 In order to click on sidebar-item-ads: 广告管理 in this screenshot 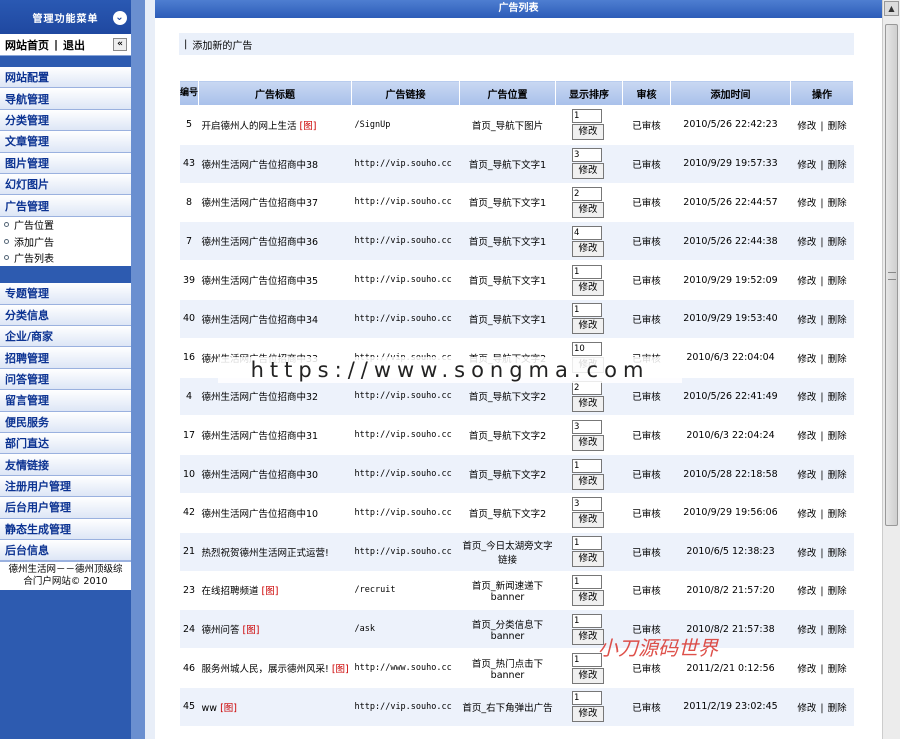, I will do `click(65, 206)`.